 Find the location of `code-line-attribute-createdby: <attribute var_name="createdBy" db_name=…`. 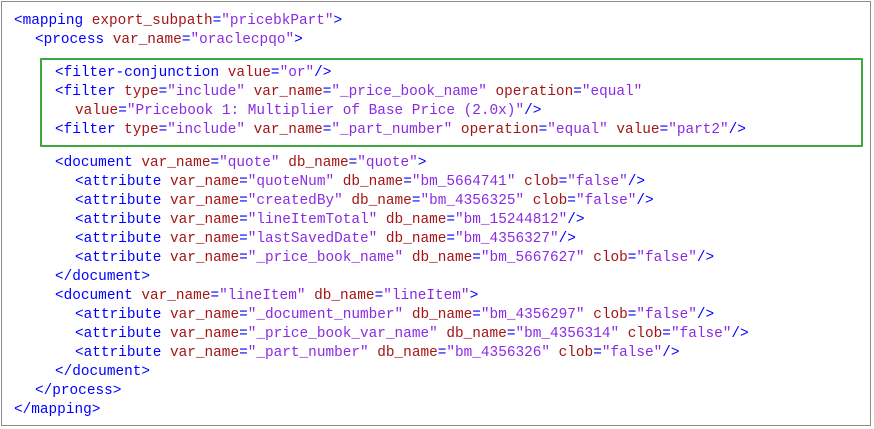

code-line-attribute-createdby: <attribute var_name="createdBy" db_name=… is located at coordinates (364, 201).